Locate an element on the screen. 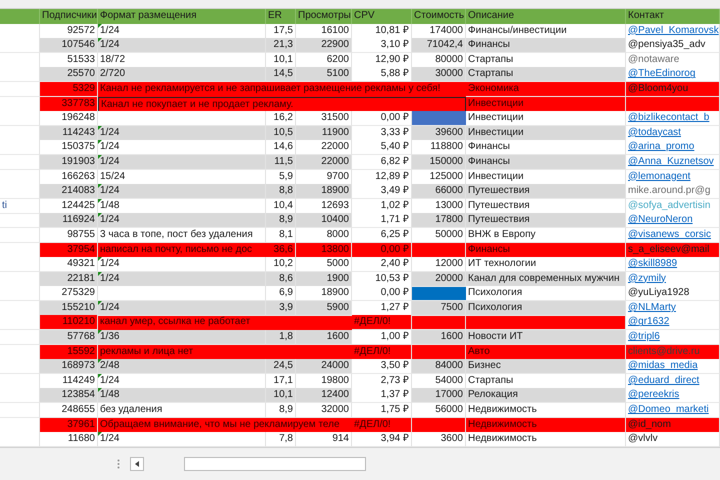 This screenshot has height=480, width=720. contact-cell: @eduard_direct is located at coordinates (673, 381).